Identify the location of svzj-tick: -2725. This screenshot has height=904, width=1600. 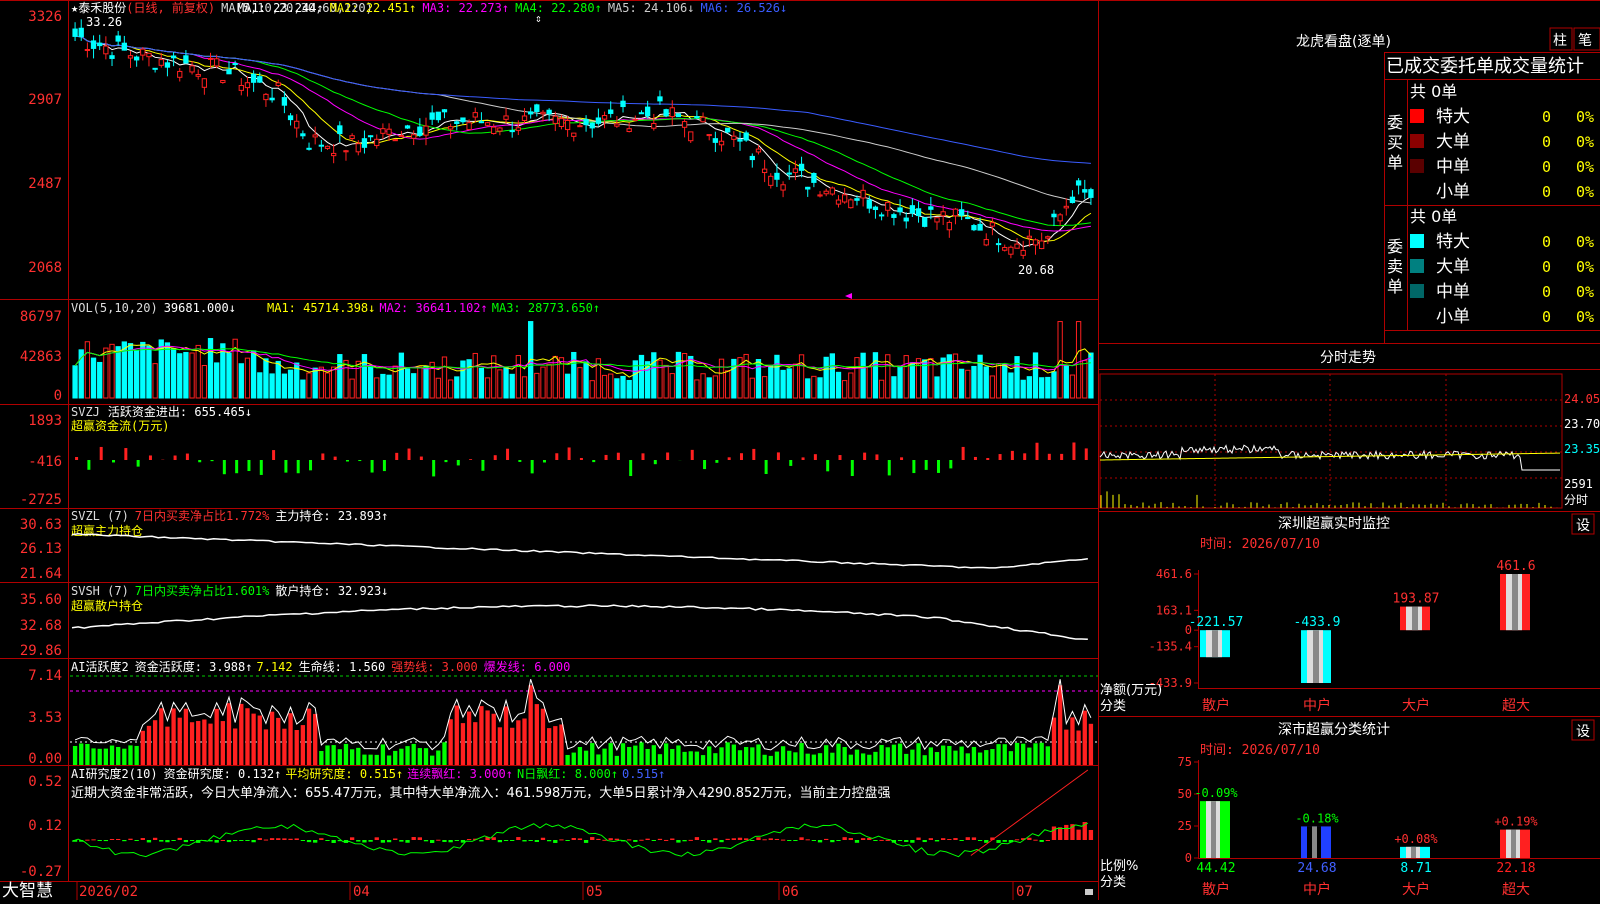
(41, 500).